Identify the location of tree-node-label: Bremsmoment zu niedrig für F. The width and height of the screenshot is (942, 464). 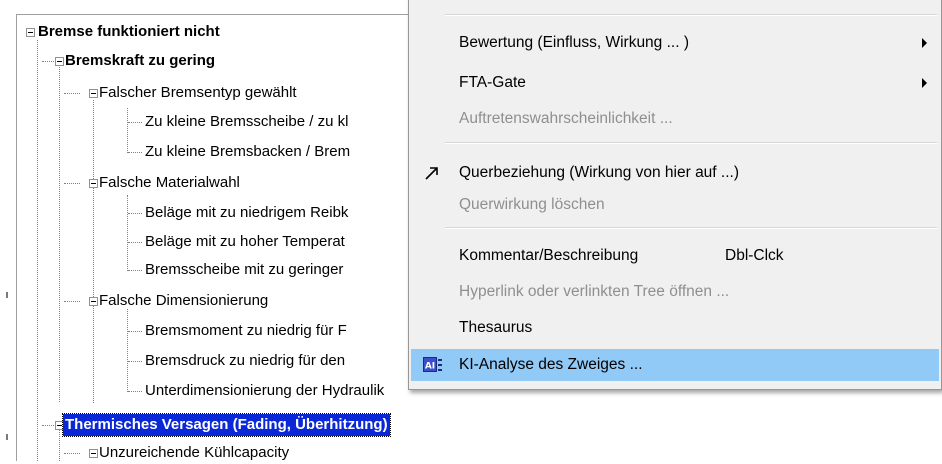
(246, 330).